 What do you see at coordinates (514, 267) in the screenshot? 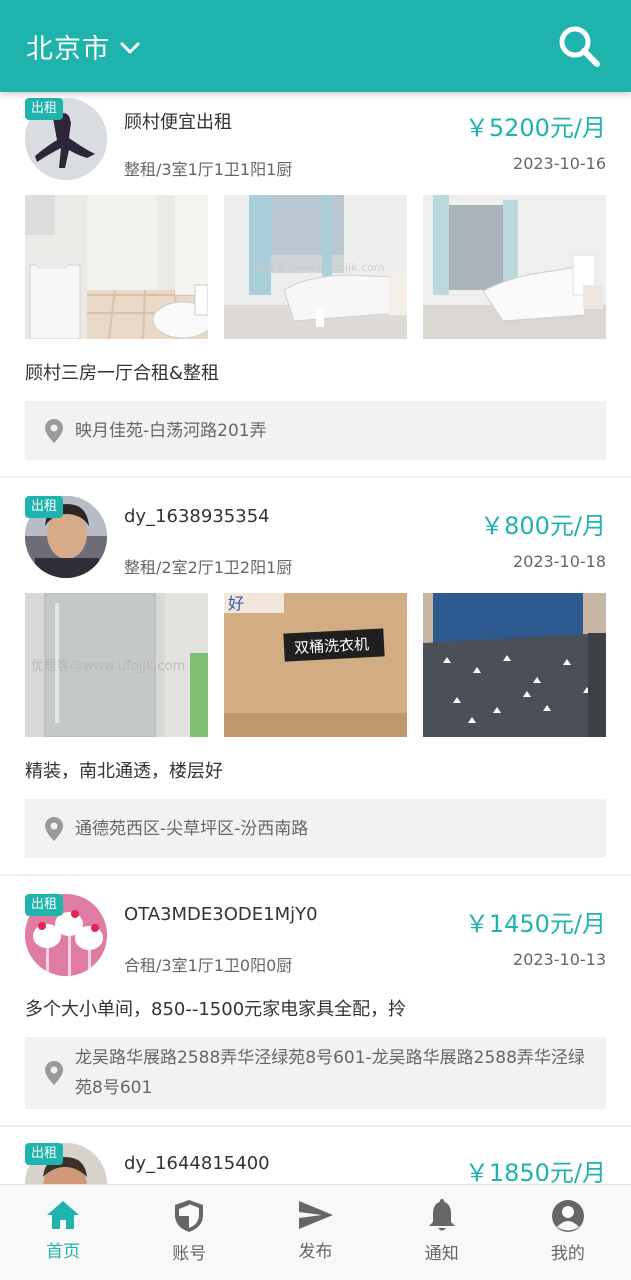
I see `bedroom-photo` at bounding box center [514, 267].